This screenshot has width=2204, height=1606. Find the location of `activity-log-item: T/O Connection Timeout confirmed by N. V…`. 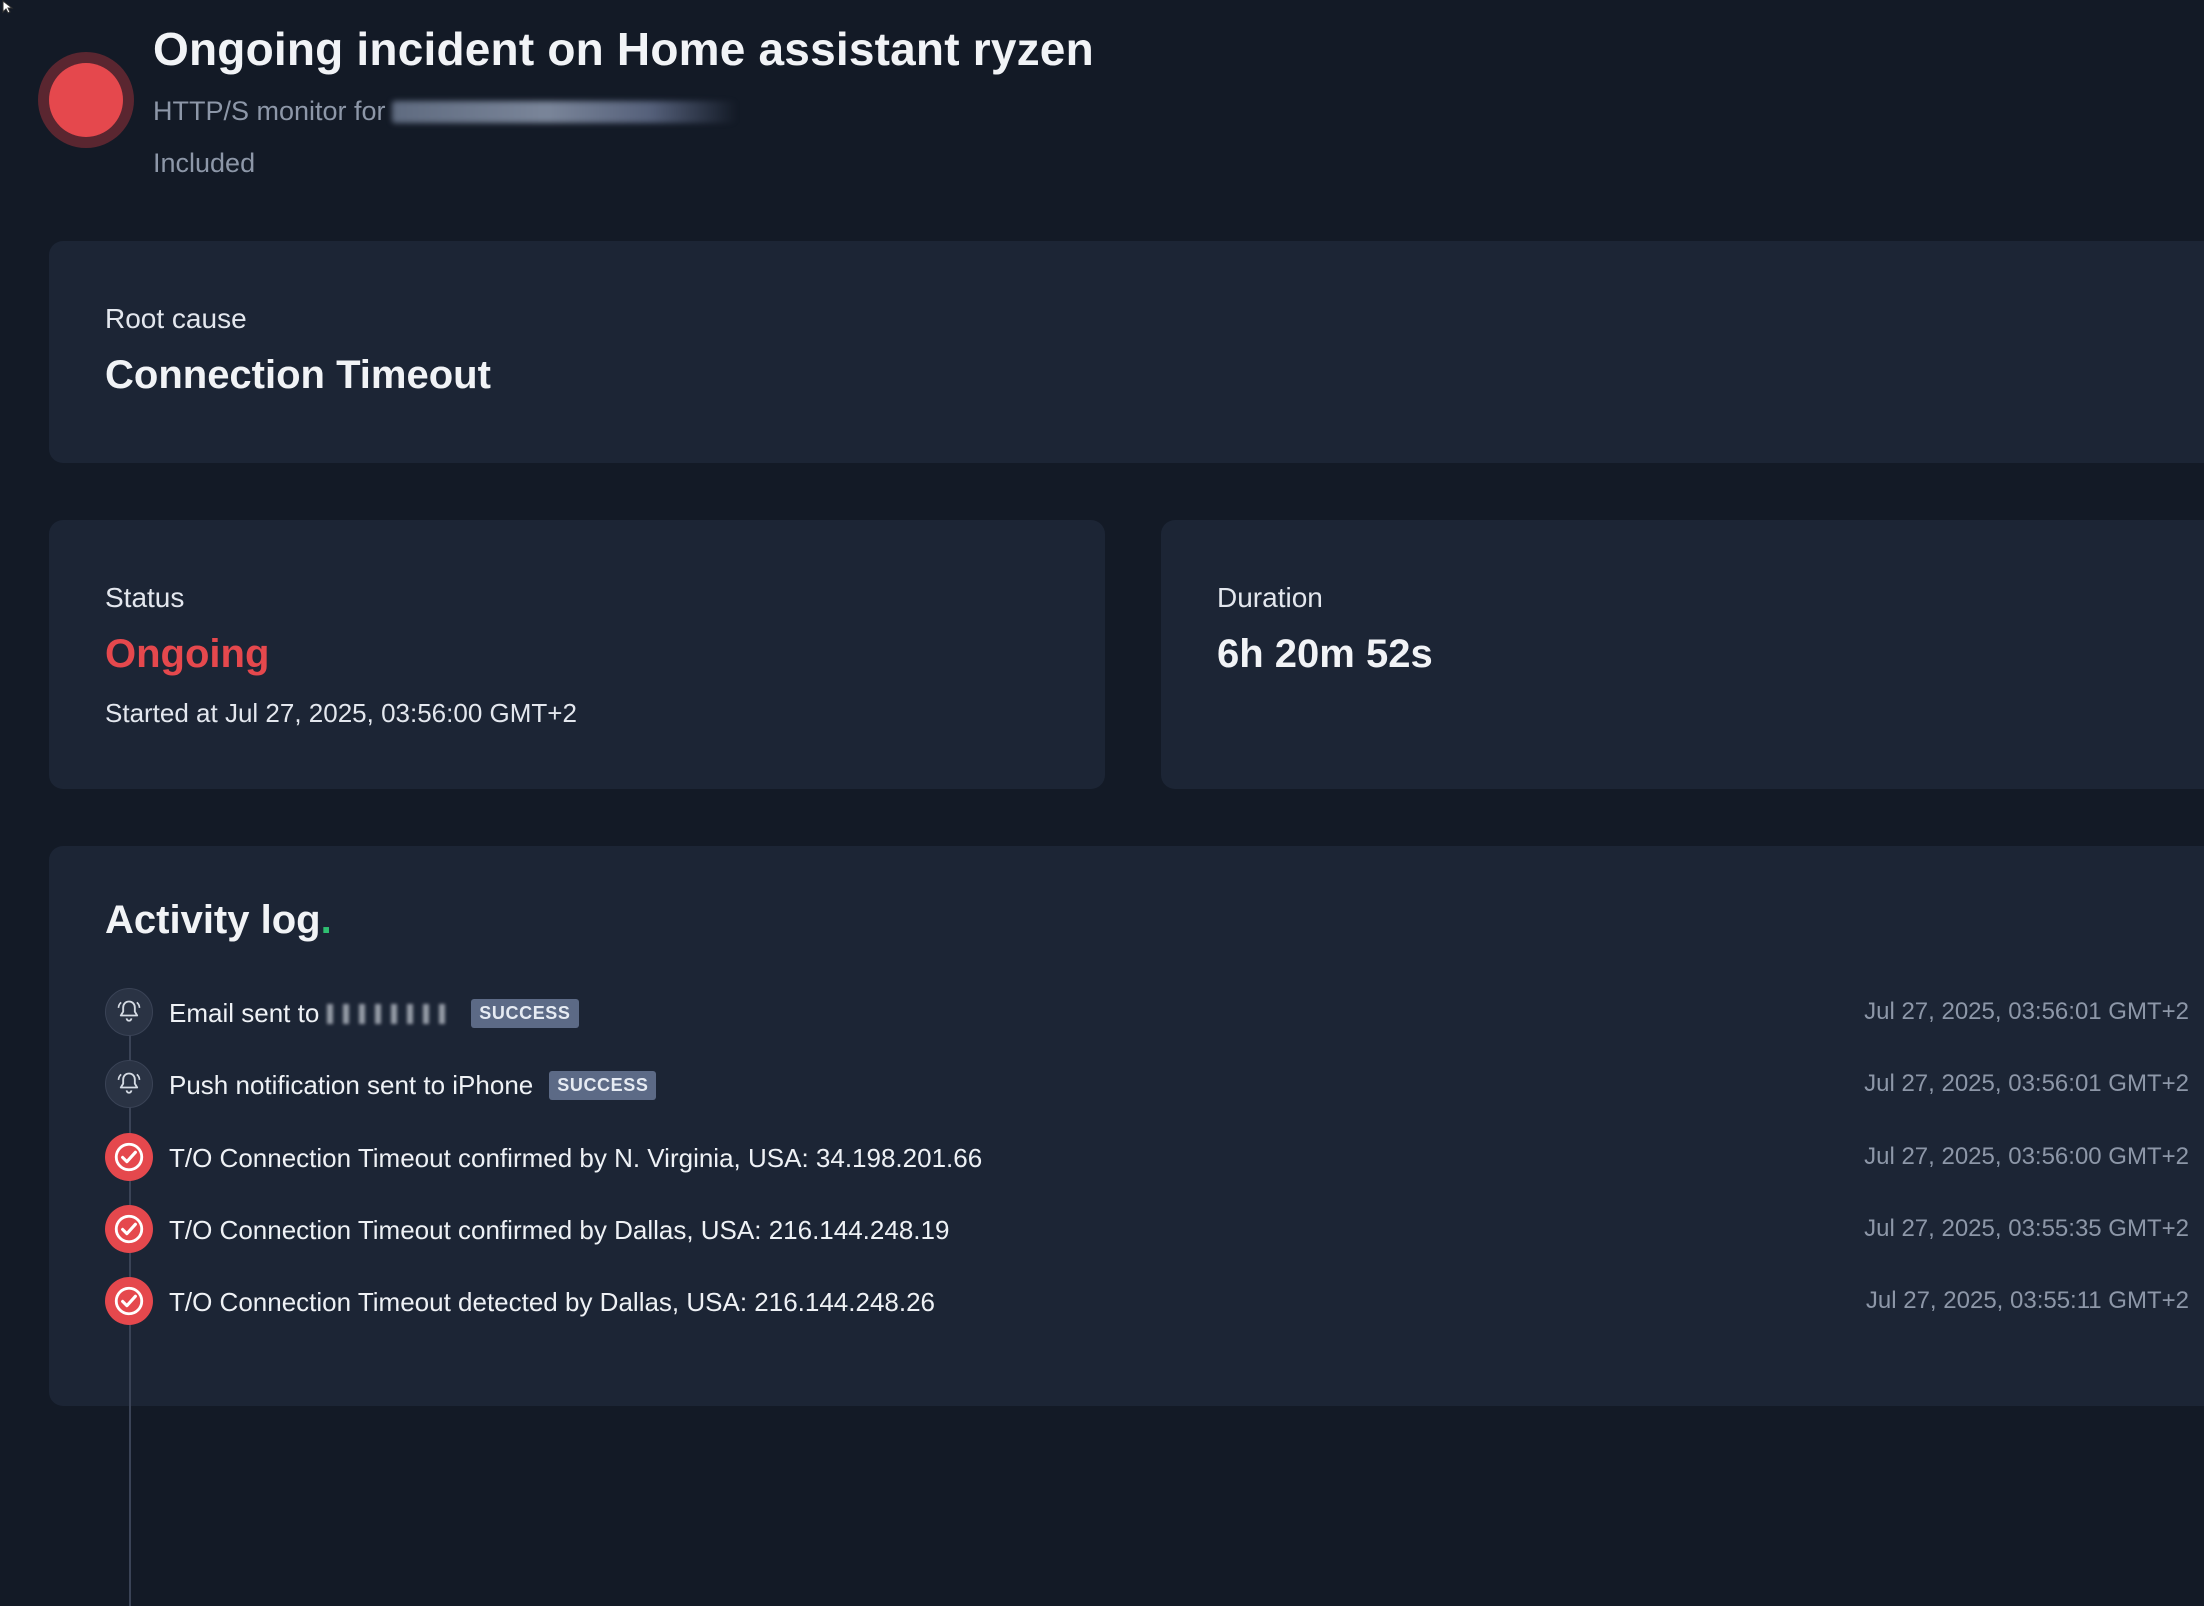

activity-log-item: T/O Connection Timeout confirmed by N. V… is located at coordinates (1147, 1158).